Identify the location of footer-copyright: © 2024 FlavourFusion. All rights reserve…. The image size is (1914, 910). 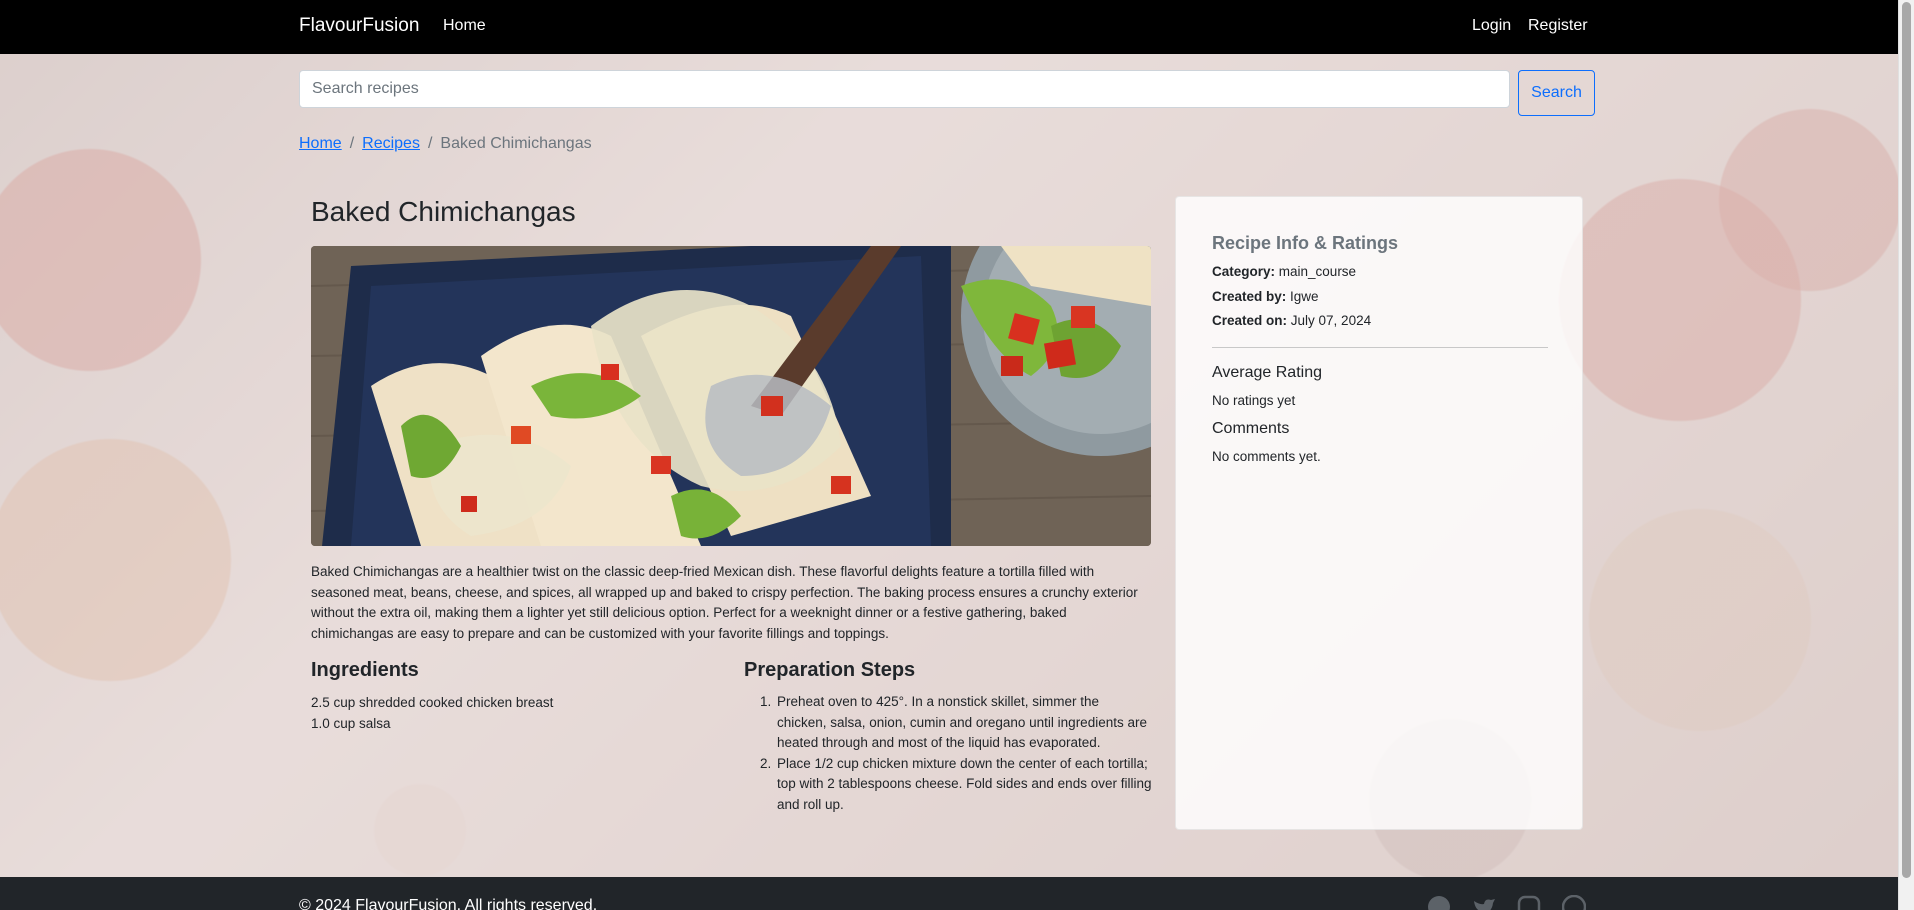
(448, 903).